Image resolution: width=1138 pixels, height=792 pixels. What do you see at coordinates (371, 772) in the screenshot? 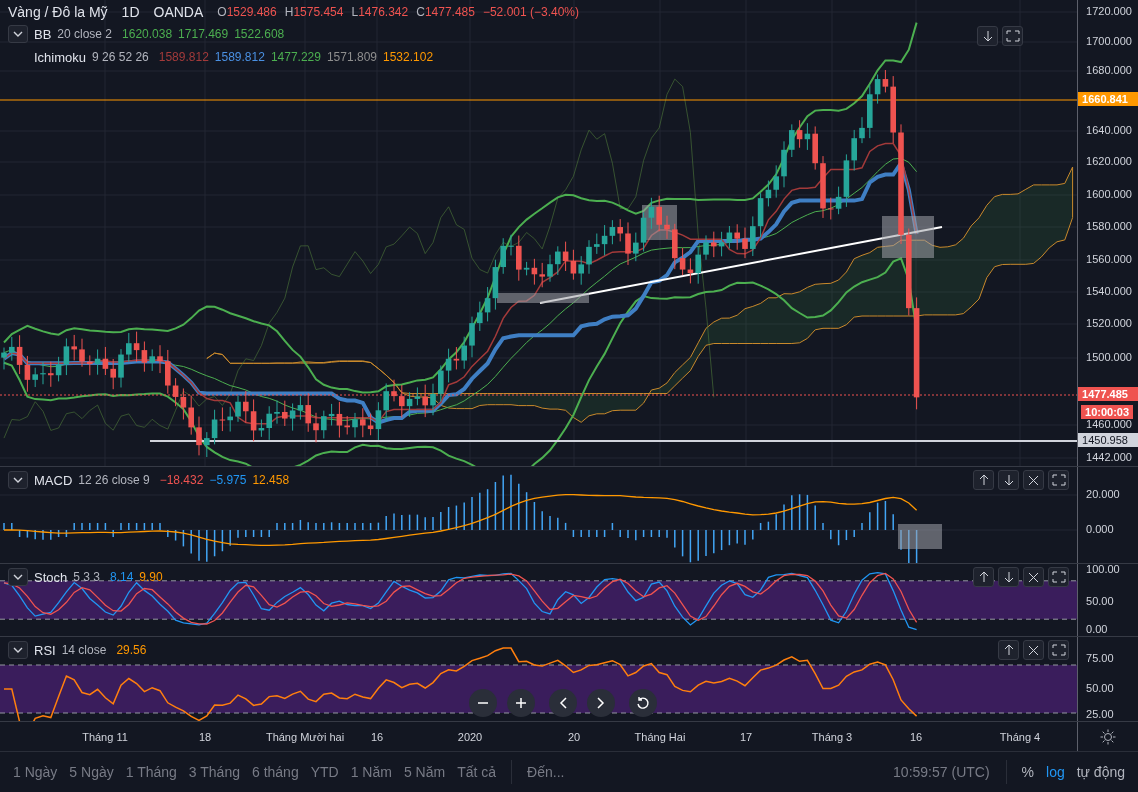
I see `range-button: 1 Năm` at bounding box center [371, 772].